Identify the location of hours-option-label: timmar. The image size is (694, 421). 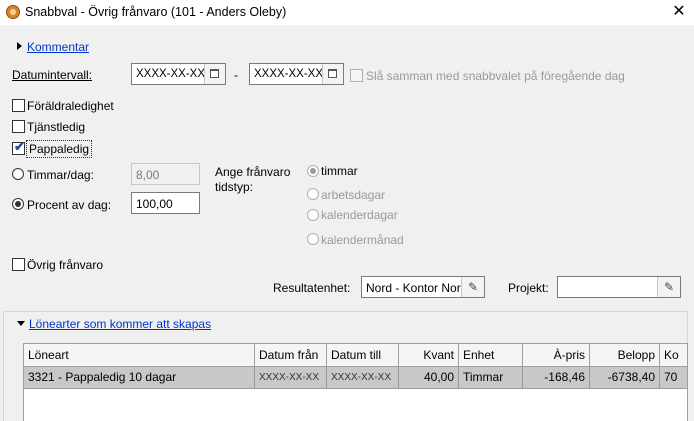
(339, 171).